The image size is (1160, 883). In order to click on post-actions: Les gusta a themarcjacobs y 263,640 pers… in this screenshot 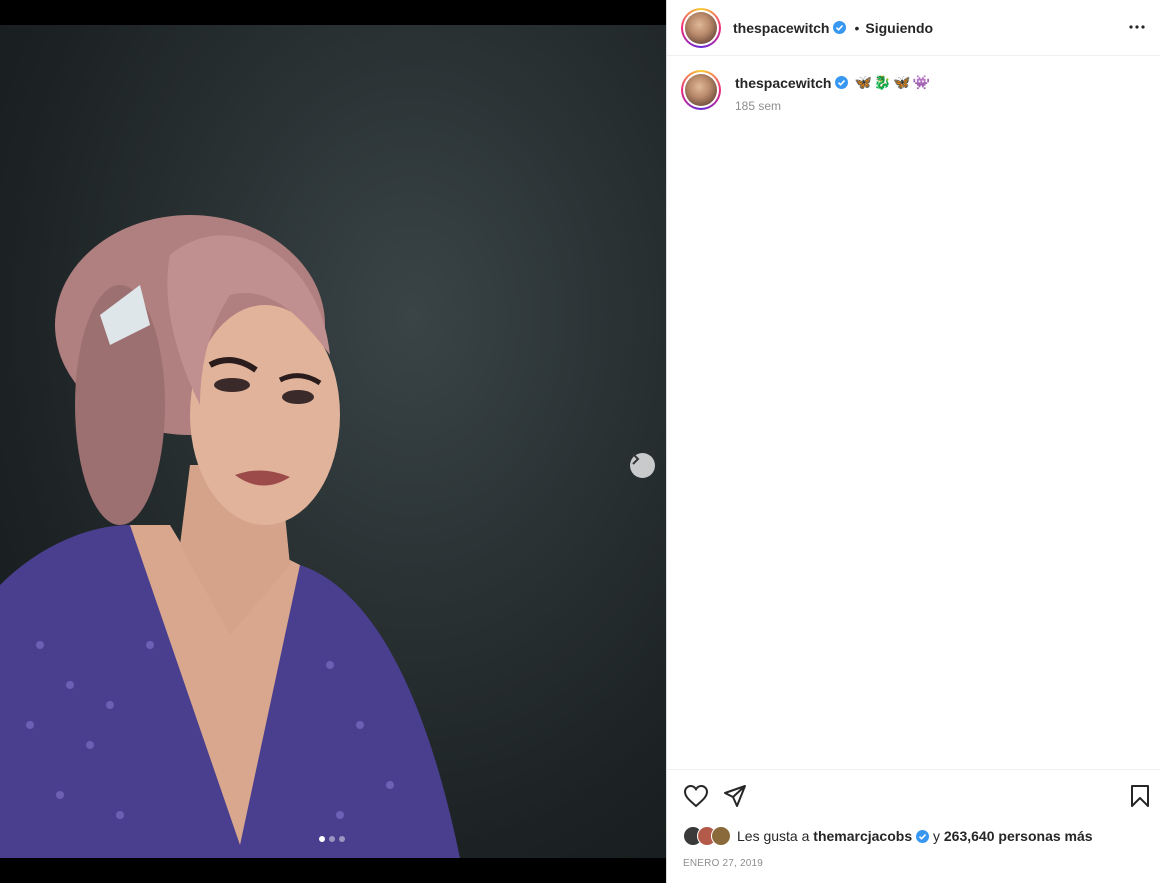, I will do `click(913, 826)`.